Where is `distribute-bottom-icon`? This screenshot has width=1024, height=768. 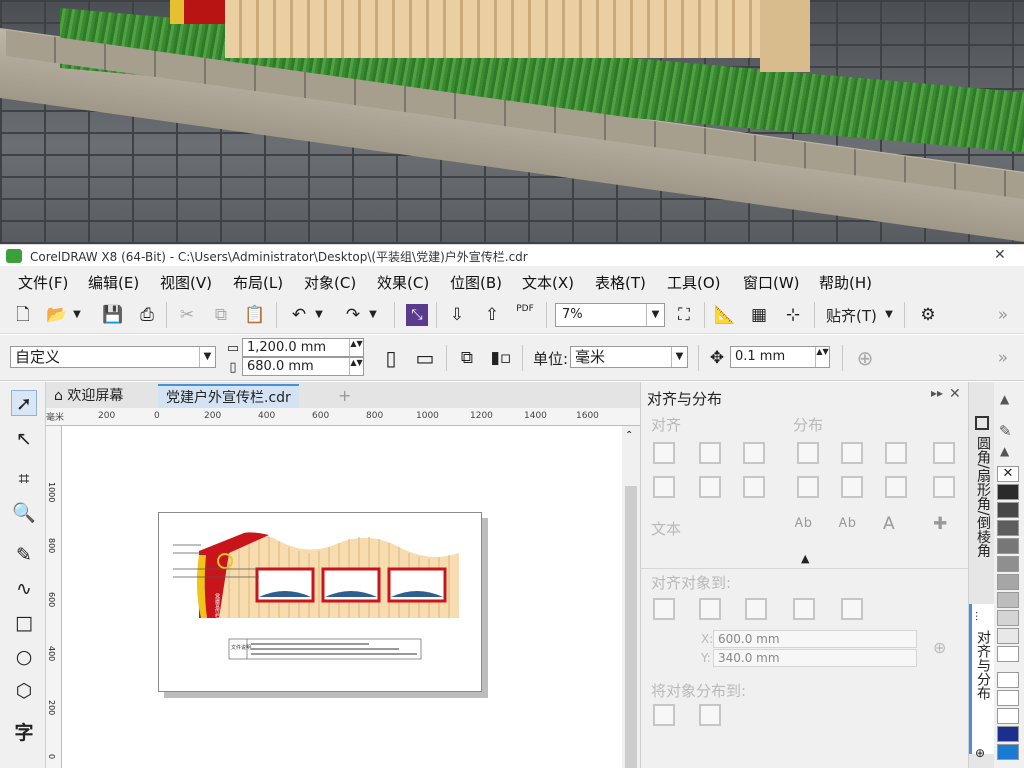 distribute-bottom-icon is located at coordinates (944, 487).